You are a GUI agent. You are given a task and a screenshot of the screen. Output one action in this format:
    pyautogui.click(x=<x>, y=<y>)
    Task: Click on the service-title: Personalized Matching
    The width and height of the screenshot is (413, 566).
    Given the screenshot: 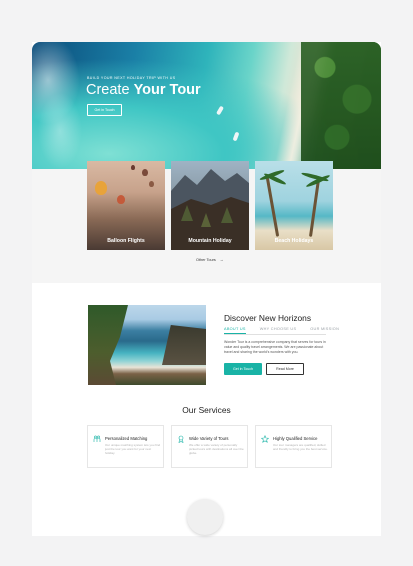 What is the action you would take?
    pyautogui.click(x=126, y=438)
    